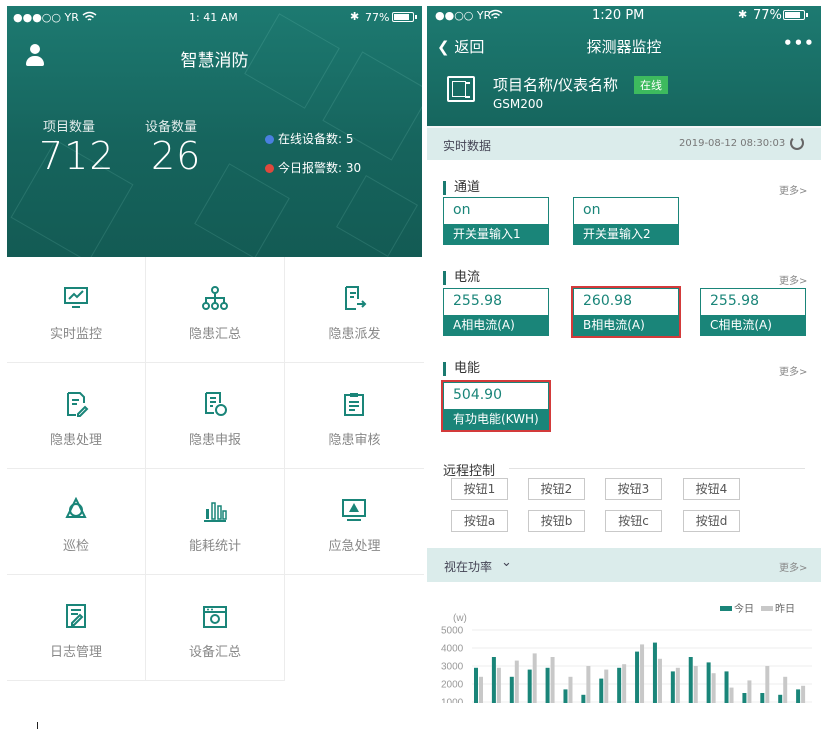 Image resolution: width=828 pixels, height=729 pixels. What do you see at coordinates (618, 15) in the screenshot?
I see `status-time: 1:20 PM` at bounding box center [618, 15].